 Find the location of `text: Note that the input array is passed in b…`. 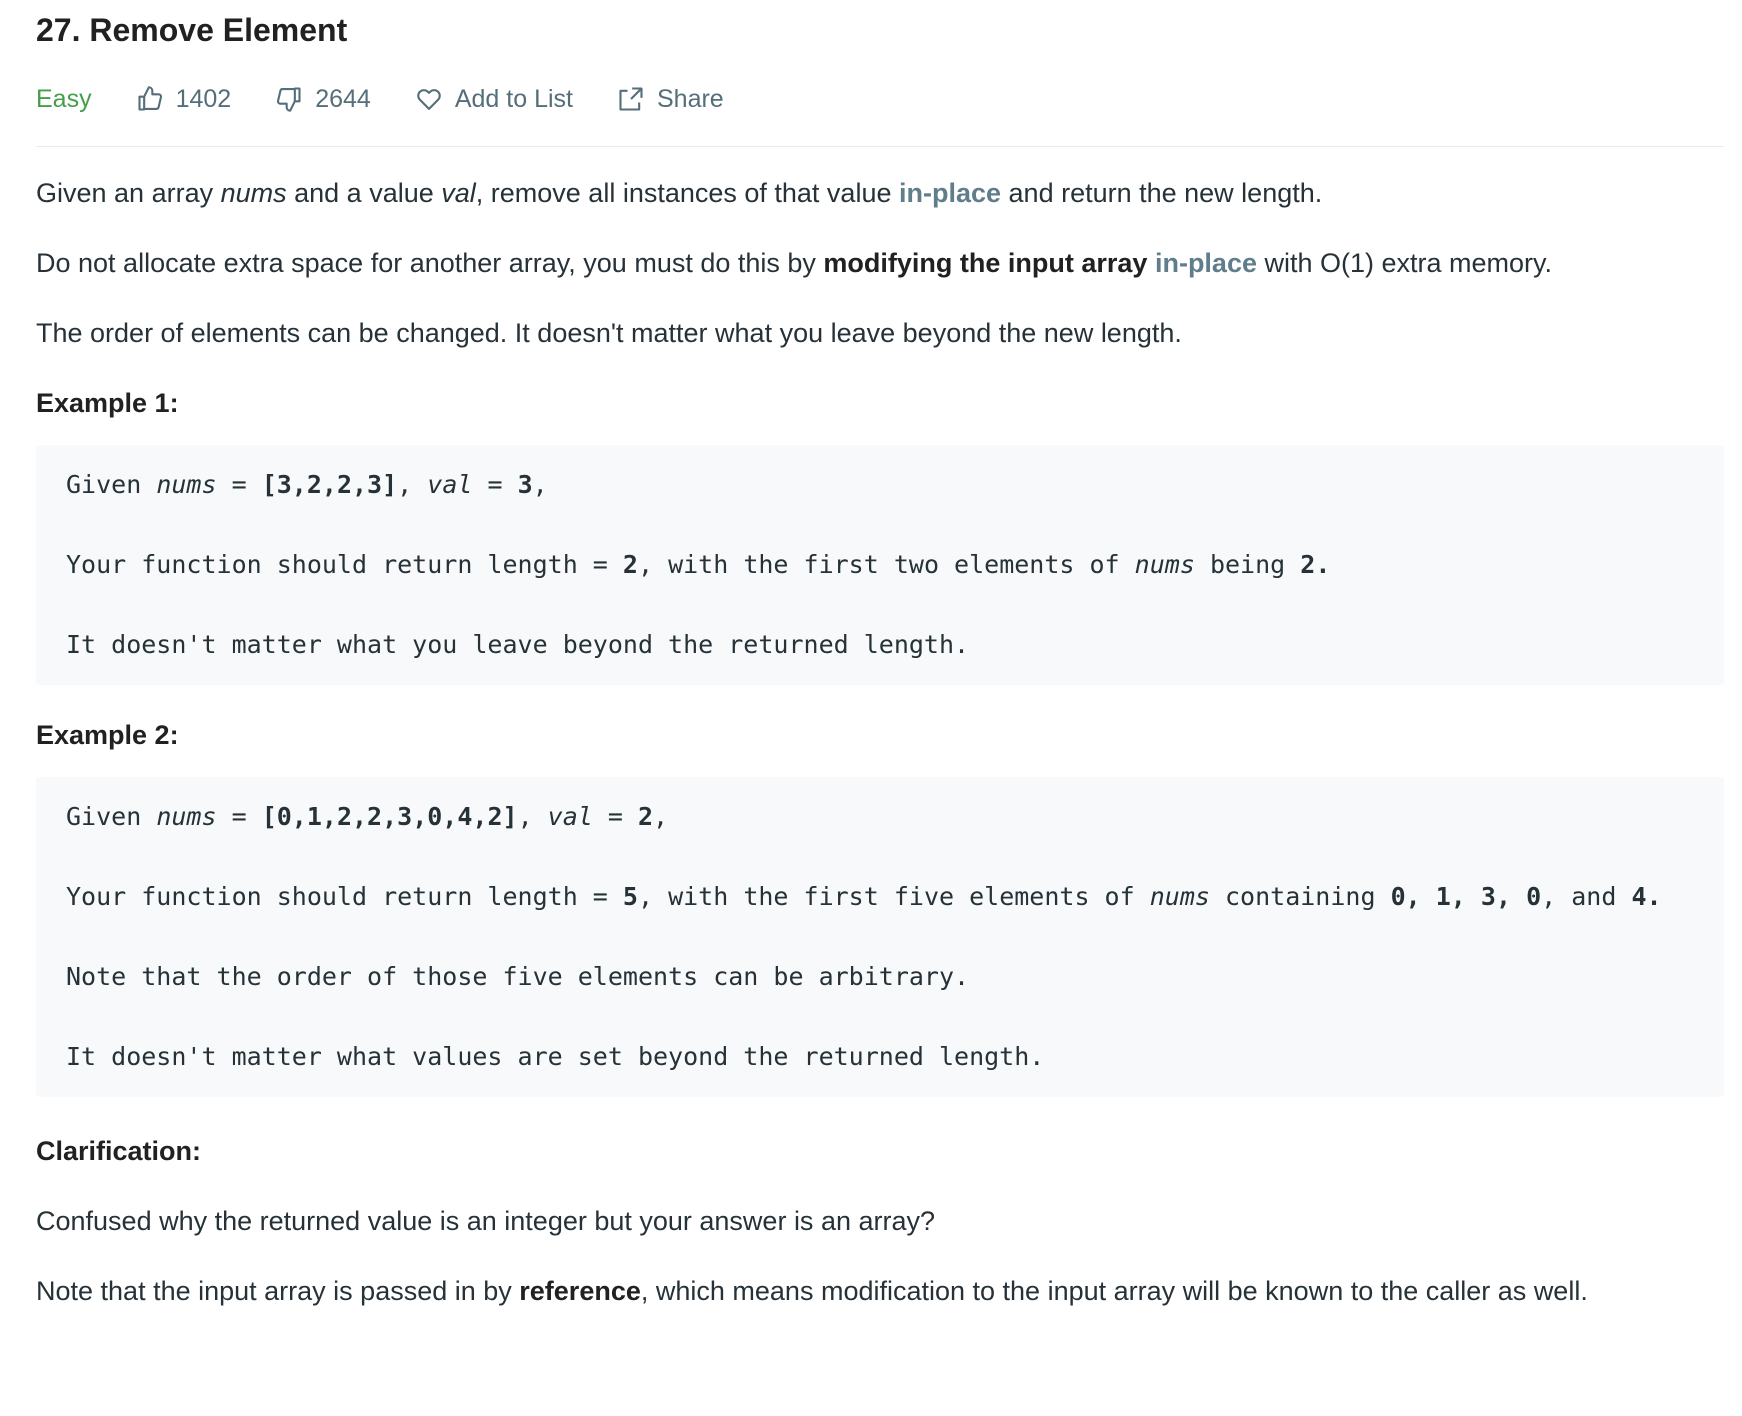

text: Note that the input array is passed in b… is located at coordinates (278, 1291).